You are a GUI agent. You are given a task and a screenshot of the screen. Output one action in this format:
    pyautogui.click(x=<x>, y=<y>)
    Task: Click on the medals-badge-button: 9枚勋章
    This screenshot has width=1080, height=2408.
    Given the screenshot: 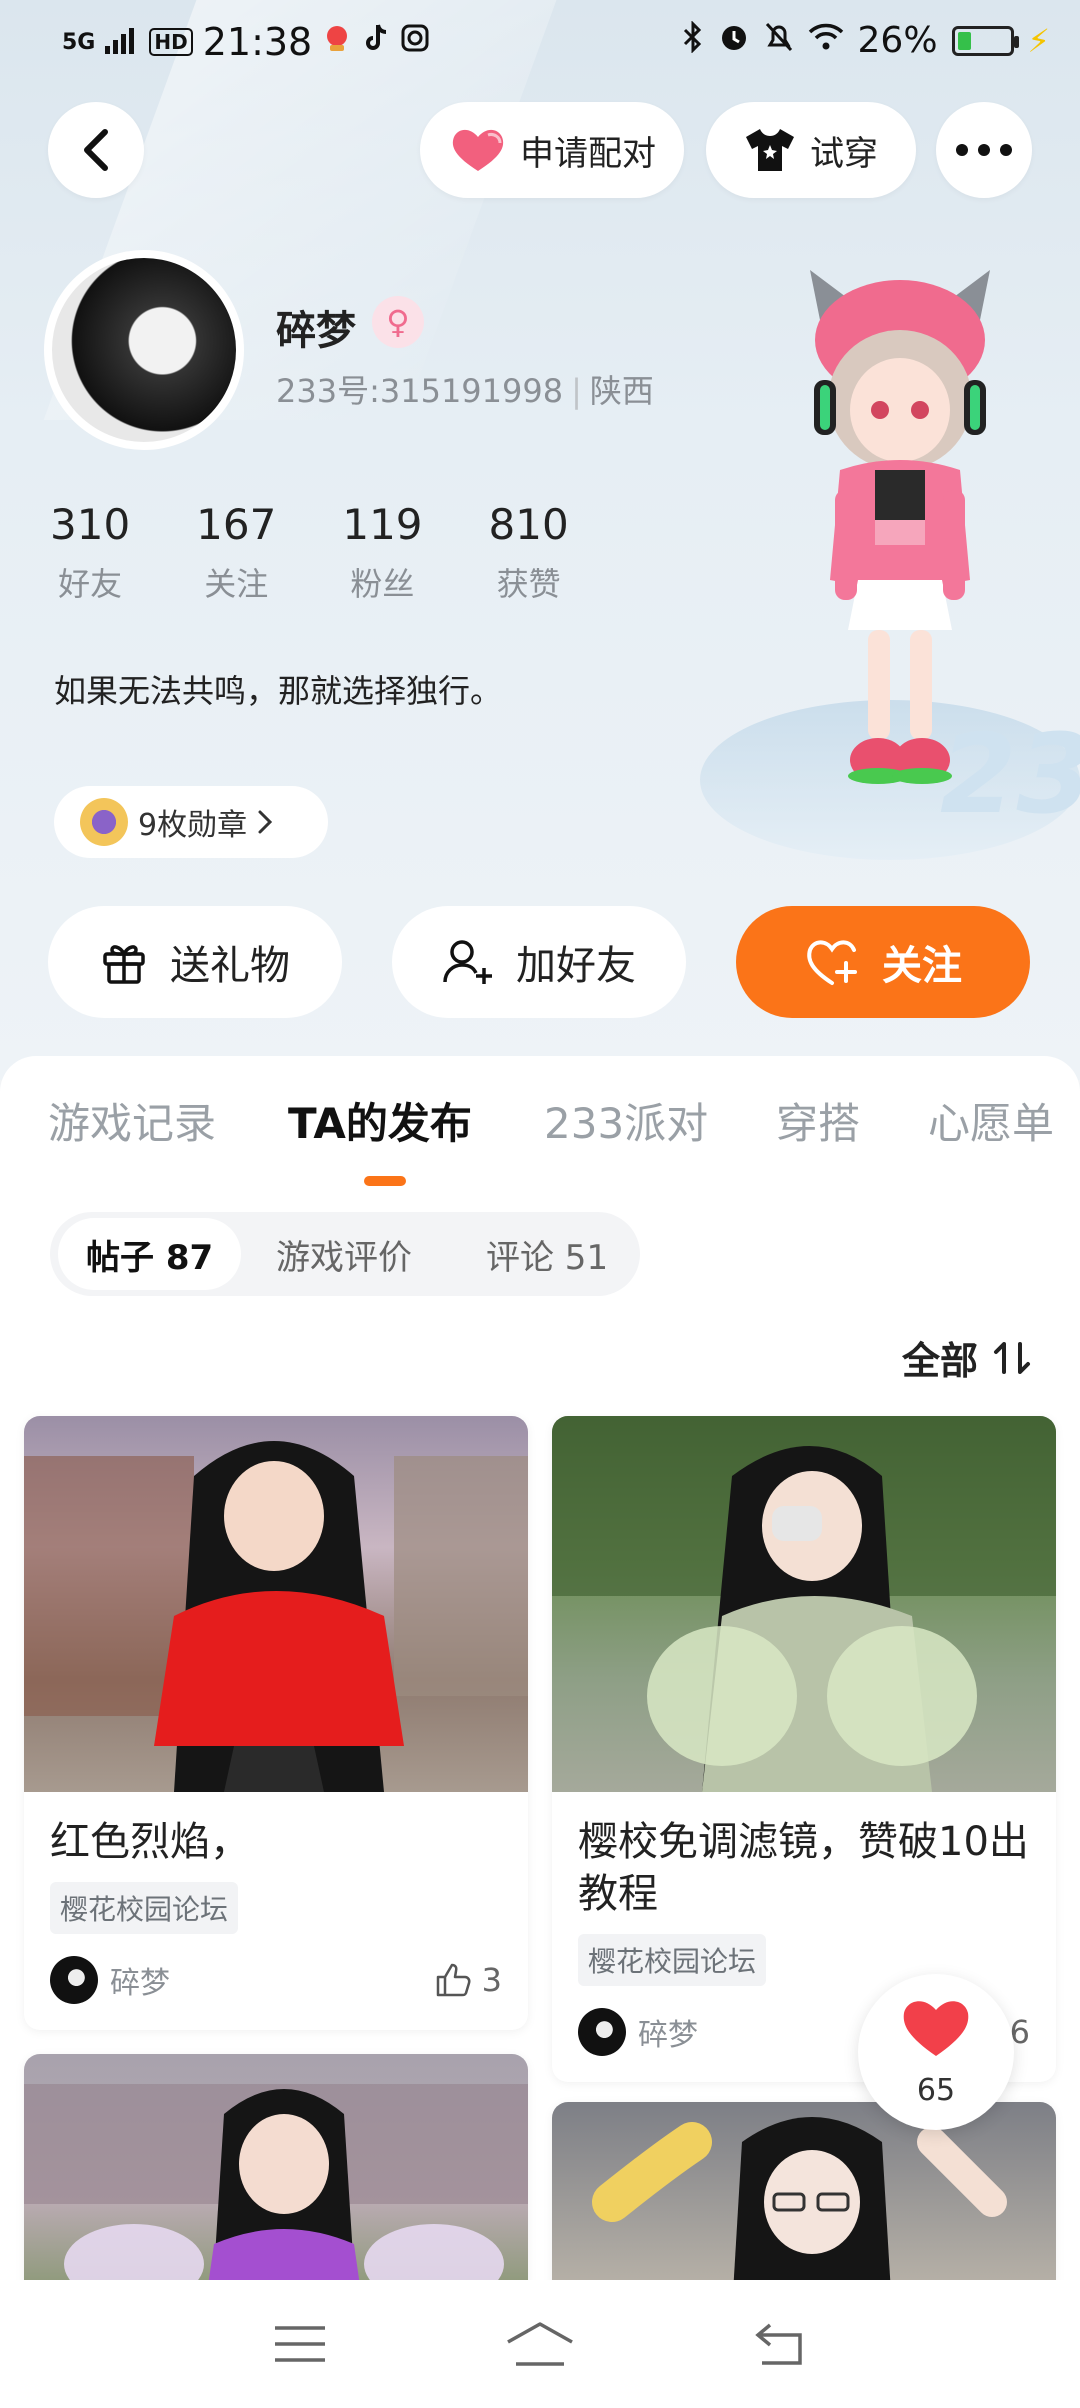 What is the action you would take?
    pyautogui.click(x=191, y=822)
    